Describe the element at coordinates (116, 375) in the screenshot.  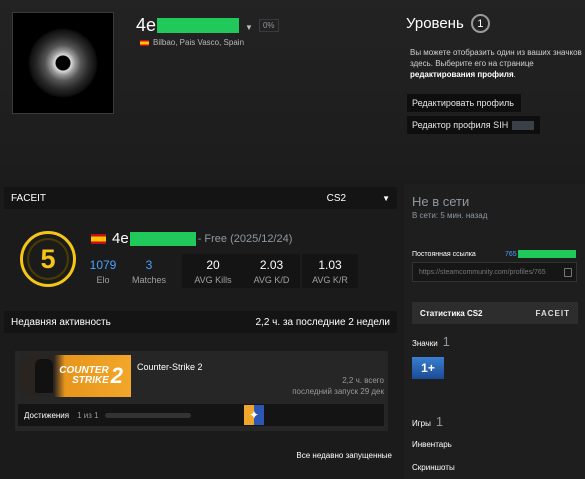
I see `logo-number: 2` at that location.